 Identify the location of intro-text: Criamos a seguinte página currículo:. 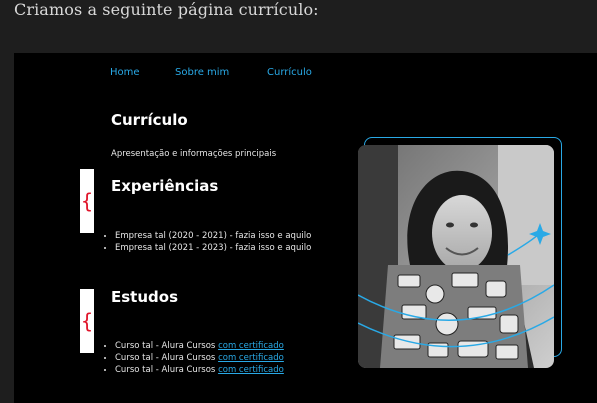
(166, 9).